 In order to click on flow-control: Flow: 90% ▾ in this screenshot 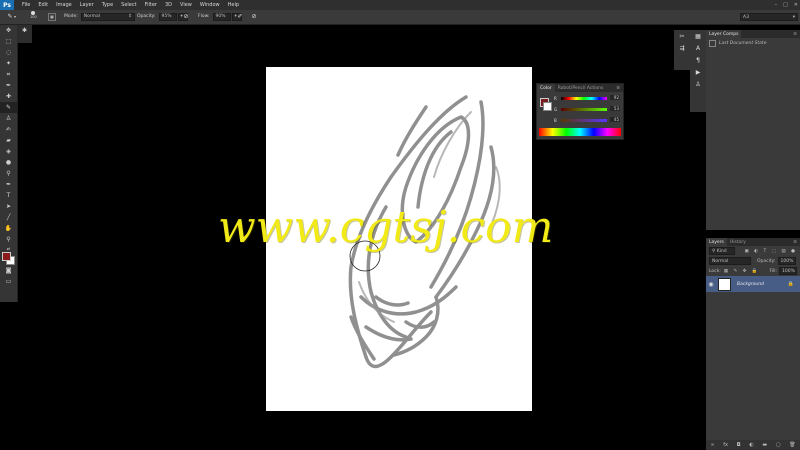, I will do `click(220, 16)`.